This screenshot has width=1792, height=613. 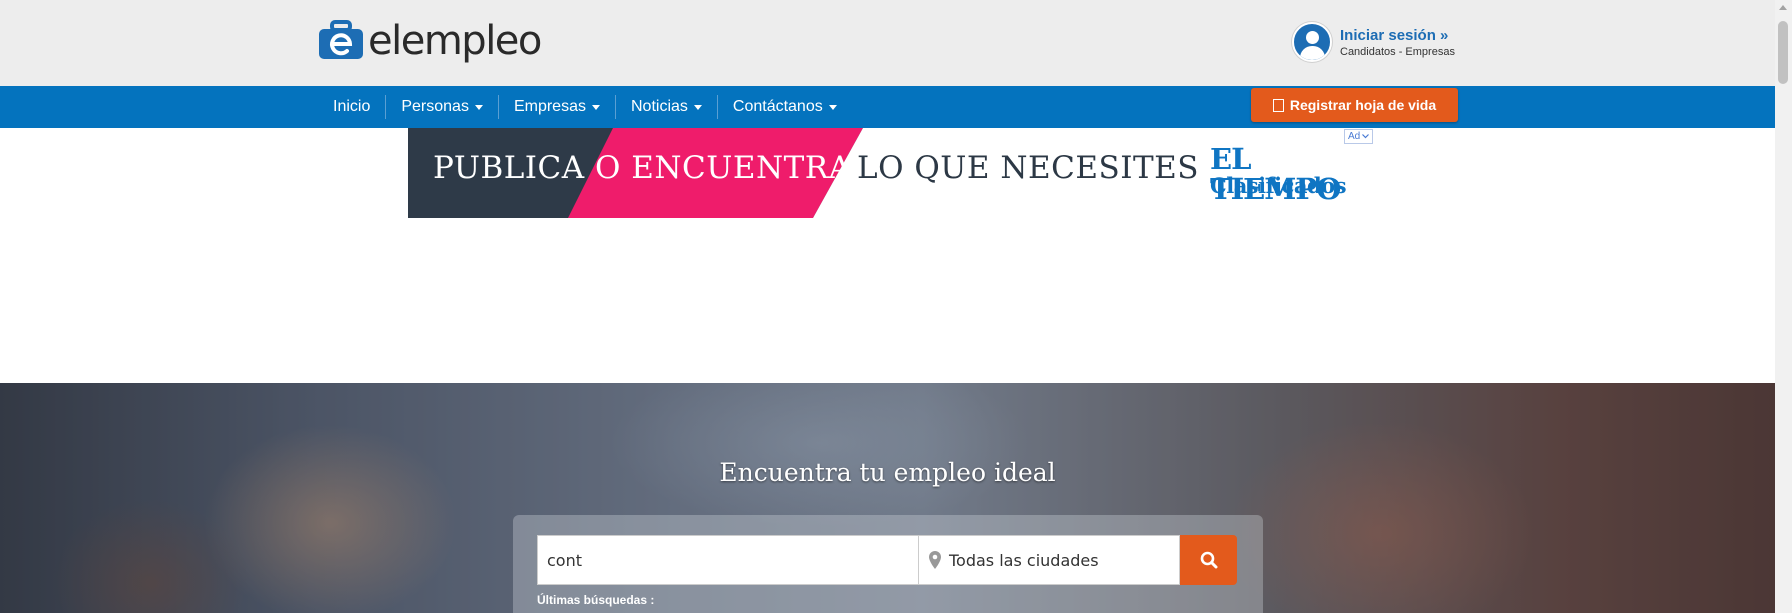 I want to click on search-button, so click(x=1208, y=560).